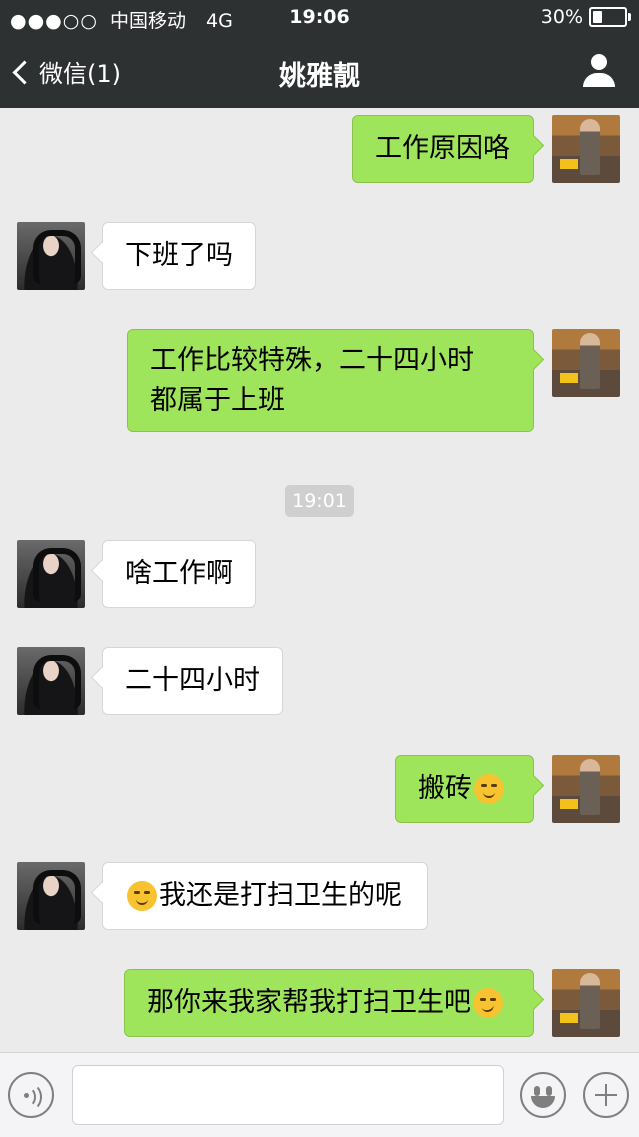 The height and width of the screenshot is (1137, 639). Describe the element at coordinates (309, 1002) in the screenshot. I see `message-text: 那你来我家帮我打扫卫生吧` at that location.